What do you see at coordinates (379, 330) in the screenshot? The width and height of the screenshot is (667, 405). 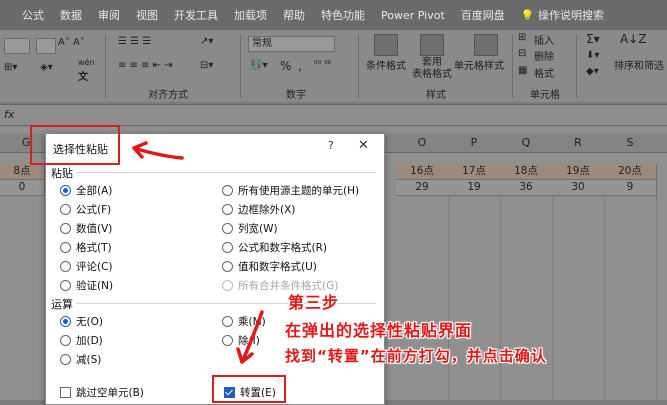 I see `annotation-line2: 在弹出的选择性粘贴界面` at bounding box center [379, 330].